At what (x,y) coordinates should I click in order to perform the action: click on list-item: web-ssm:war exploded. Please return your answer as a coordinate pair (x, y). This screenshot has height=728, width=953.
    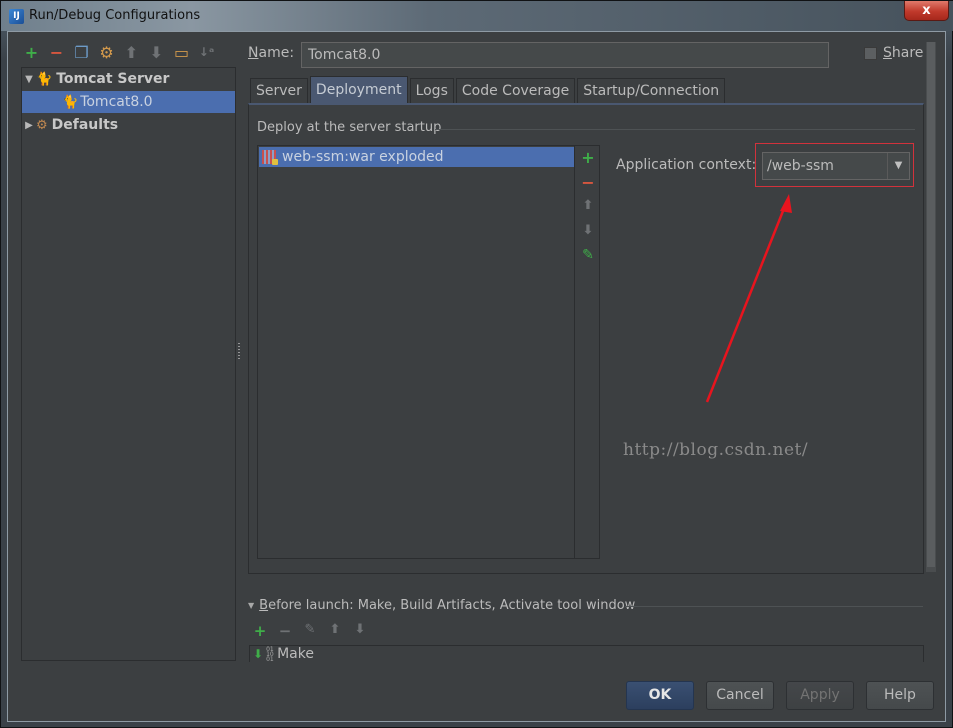
    Looking at the image, I should click on (416, 157).